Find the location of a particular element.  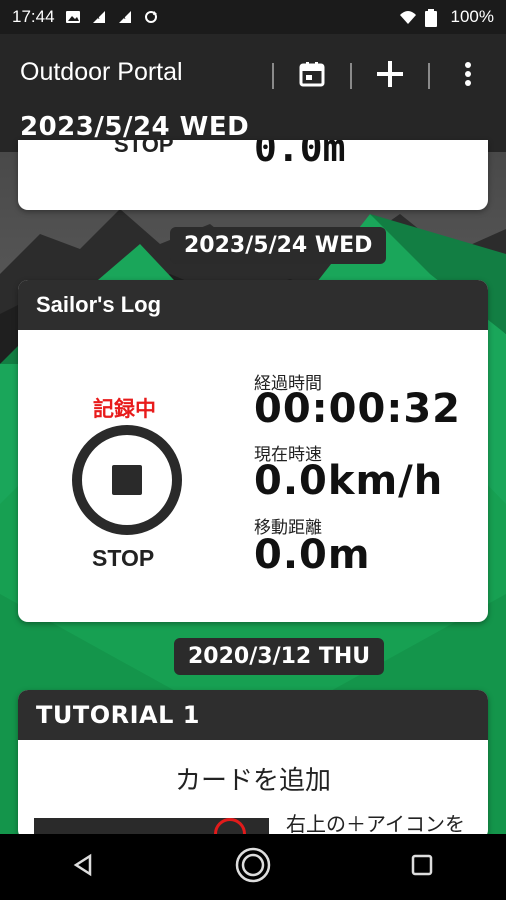

stop-icon is located at coordinates (127, 480).